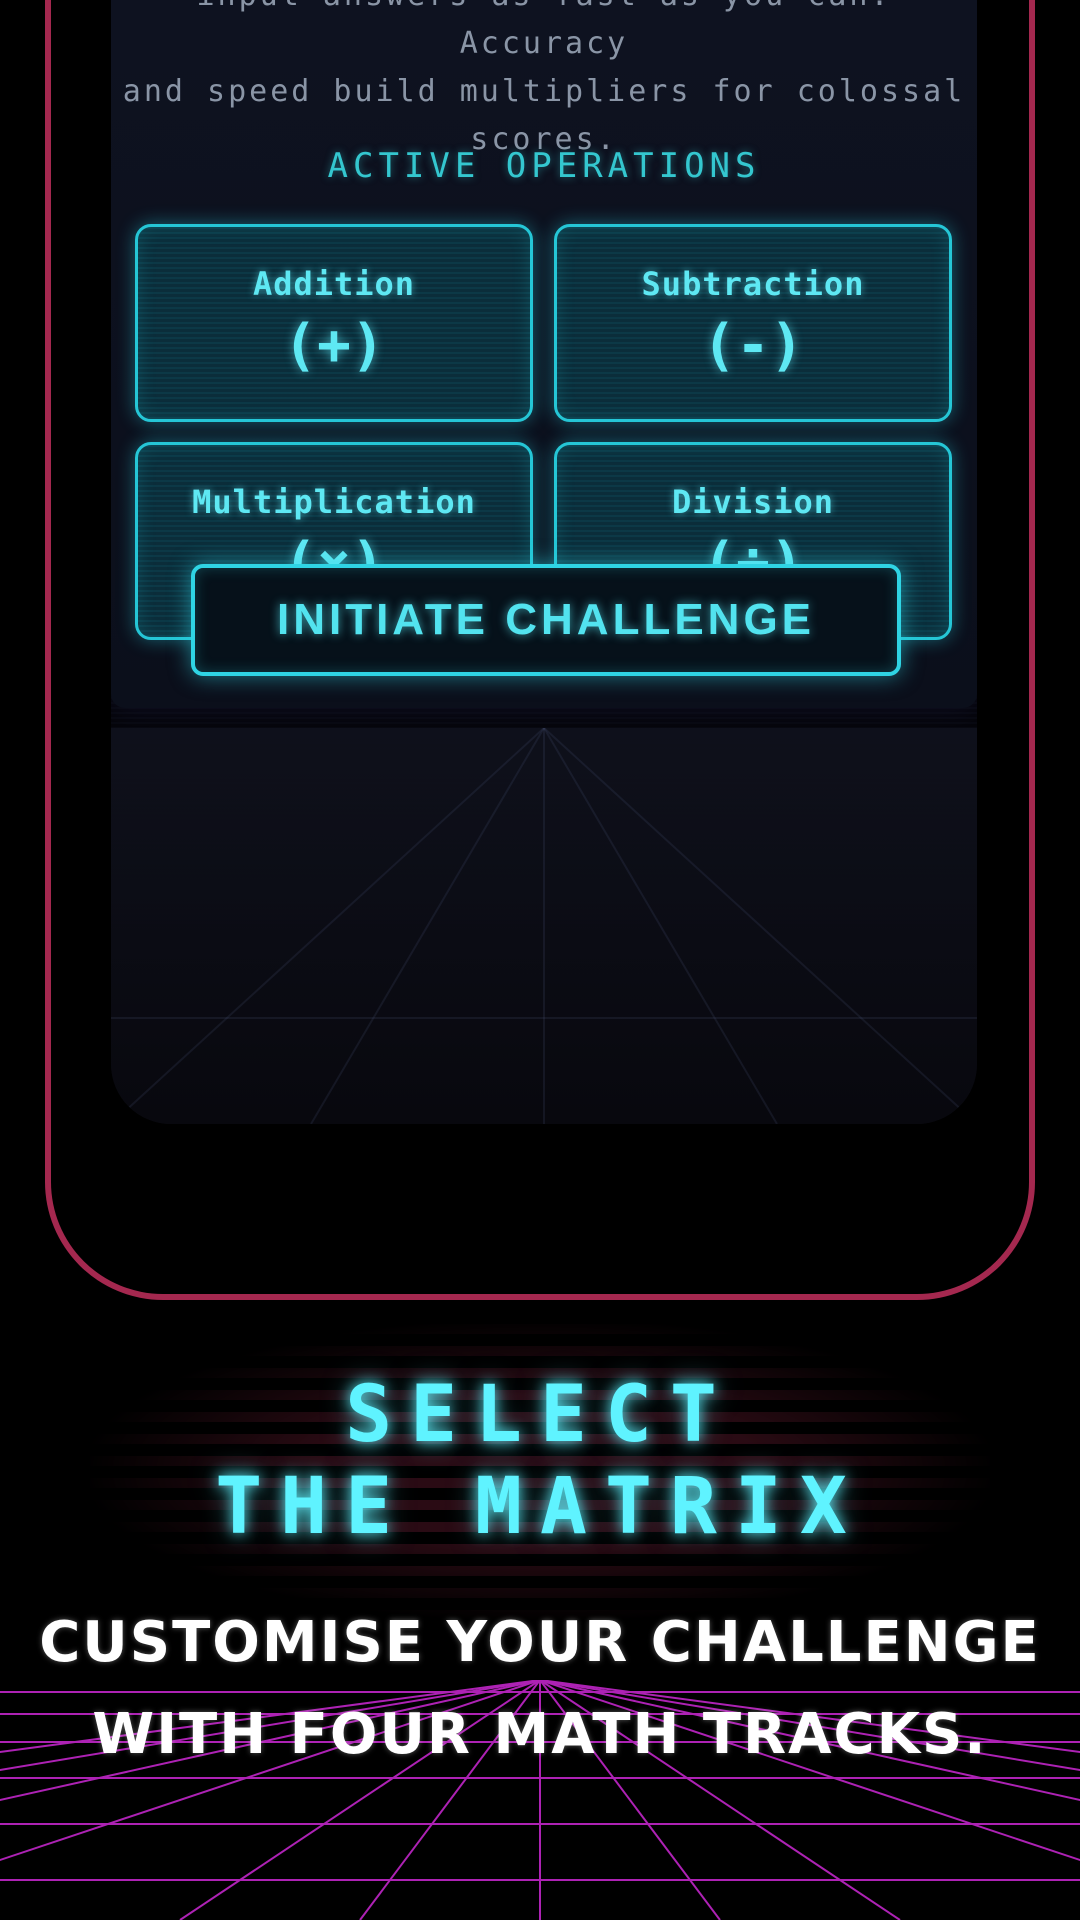 The height and width of the screenshot is (1920, 1080). What do you see at coordinates (334, 284) in the screenshot?
I see `operation-name: Addition` at bounding box center [334, 284].